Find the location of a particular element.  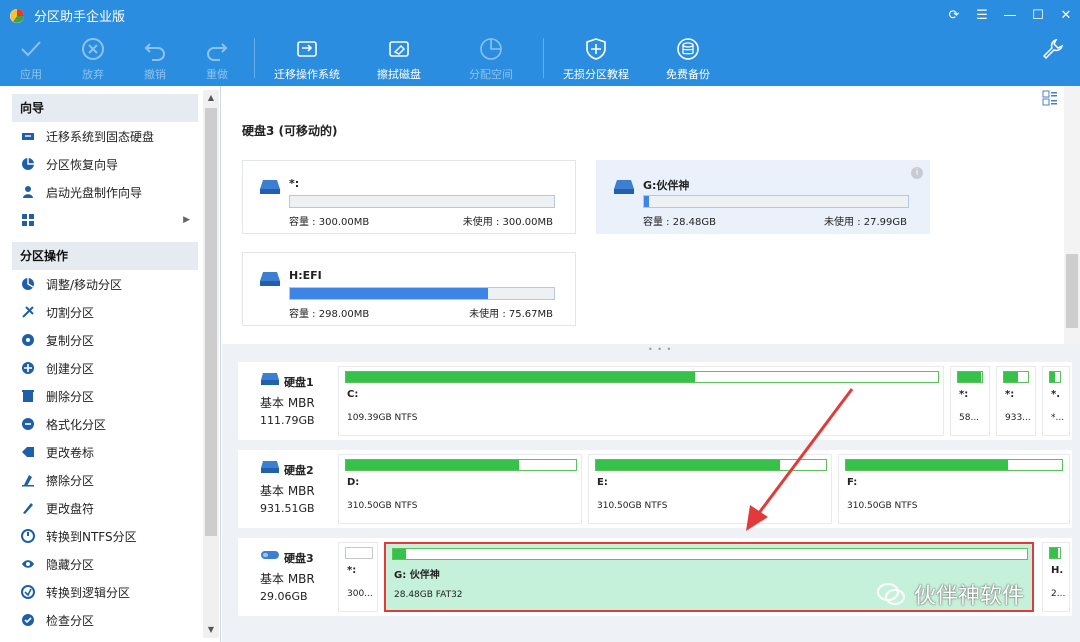

eraser-disk-icon is located at coordinates (399, 49).